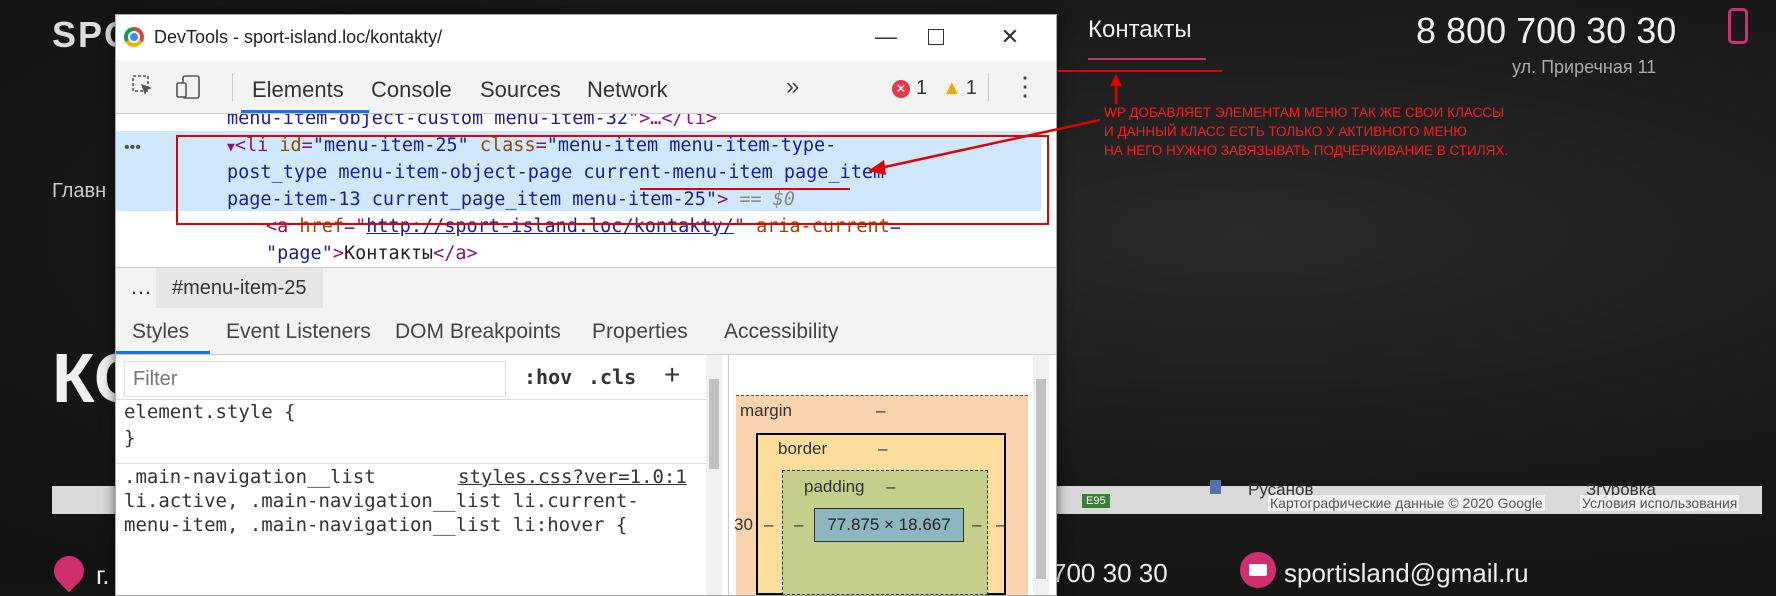  What do you see at coordinates (890, 487) in the screenshot?
I see `padding-value: –` at bounding box center [890, 487].